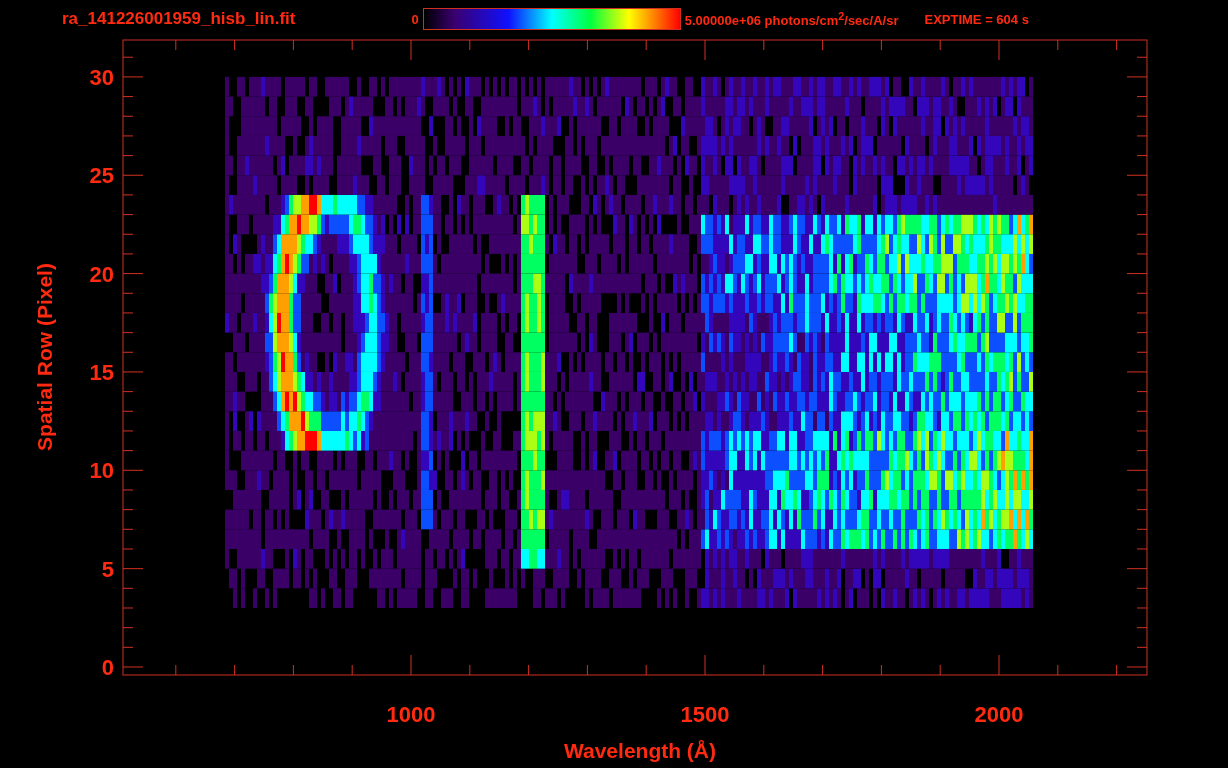 The height and width of the screenshot is (768, 1228). What do you see at coordinates (705, 714) in the screenshot?
I see `x-tick-label: 1500` at bounding box center [705, 714].